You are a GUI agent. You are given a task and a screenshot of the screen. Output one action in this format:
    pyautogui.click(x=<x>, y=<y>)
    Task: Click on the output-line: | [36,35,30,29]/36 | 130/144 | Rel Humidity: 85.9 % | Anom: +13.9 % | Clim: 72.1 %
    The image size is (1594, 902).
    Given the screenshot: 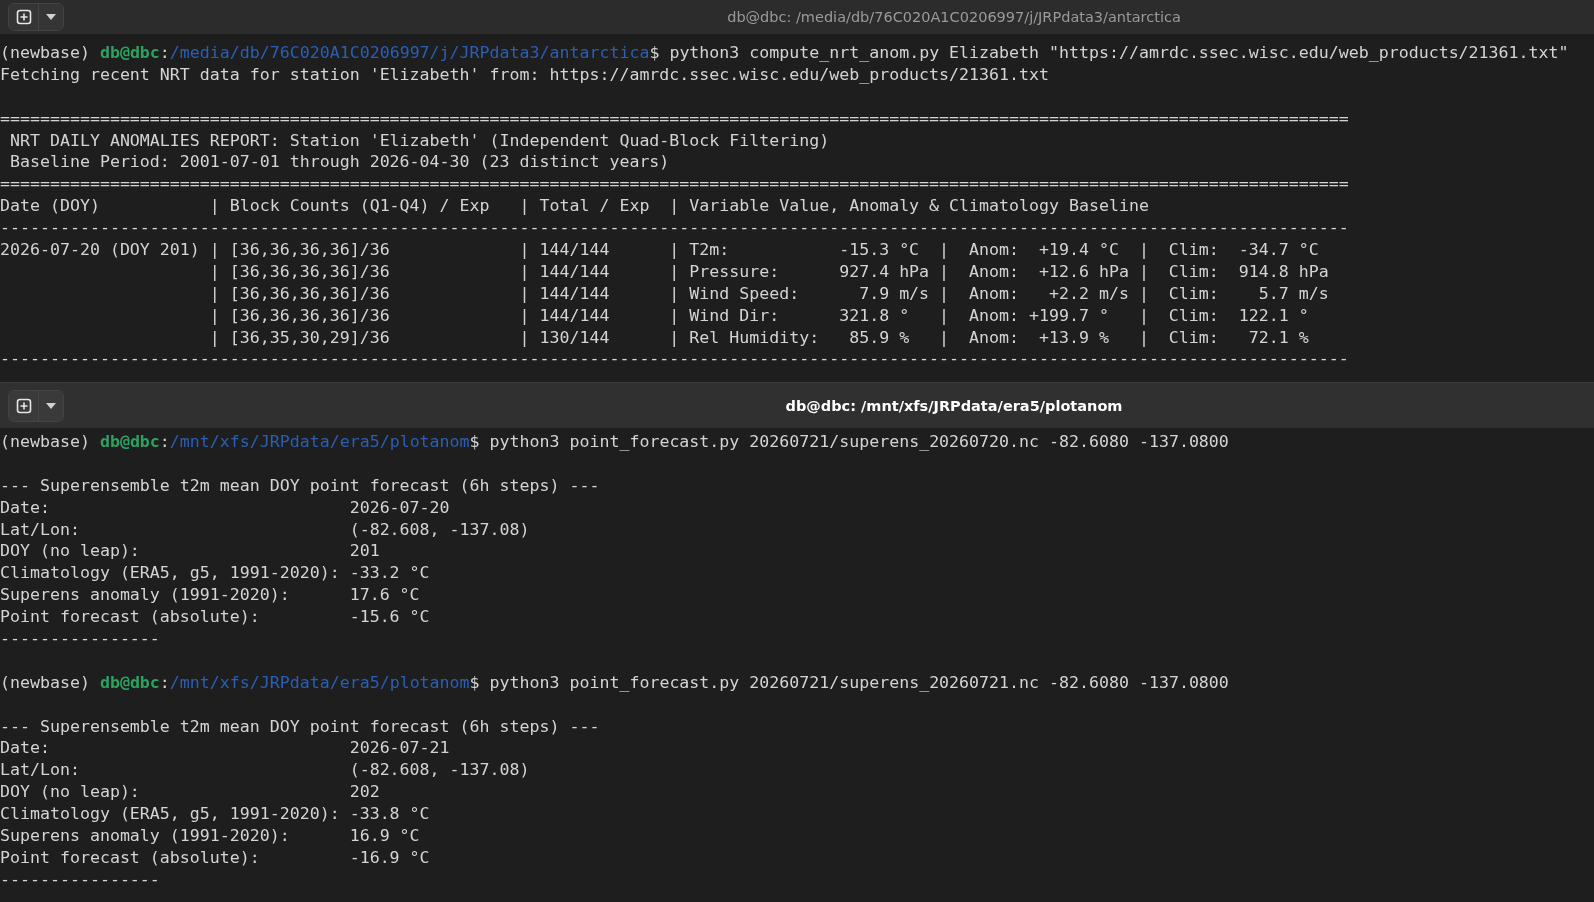 What is the action you would take?
    pyautogui.click(x=758, y=337)
    